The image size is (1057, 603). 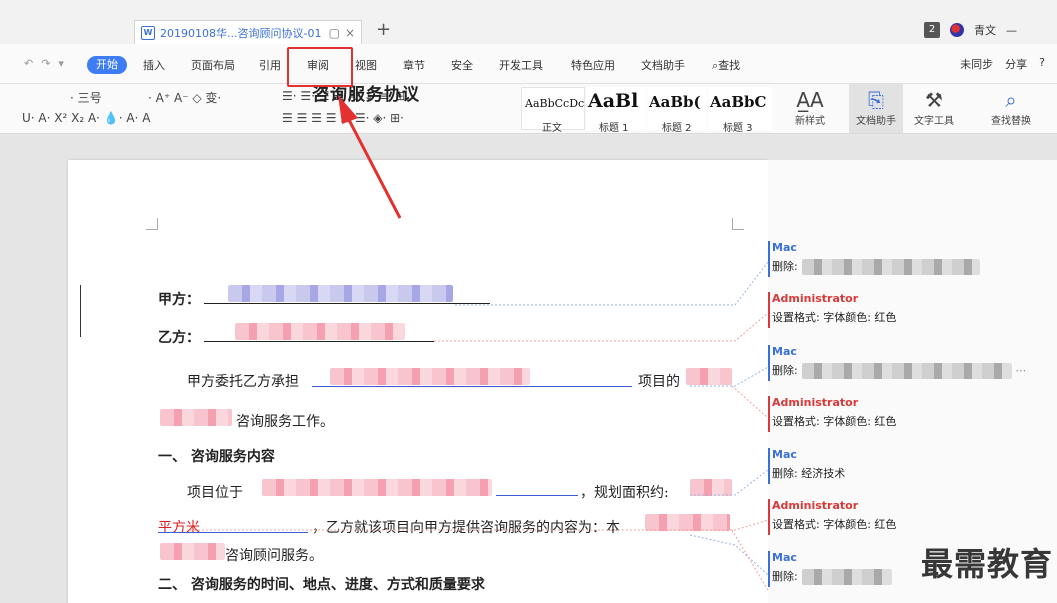 I want to click on font-size-select: · 三号, so click(x=86, y=97).